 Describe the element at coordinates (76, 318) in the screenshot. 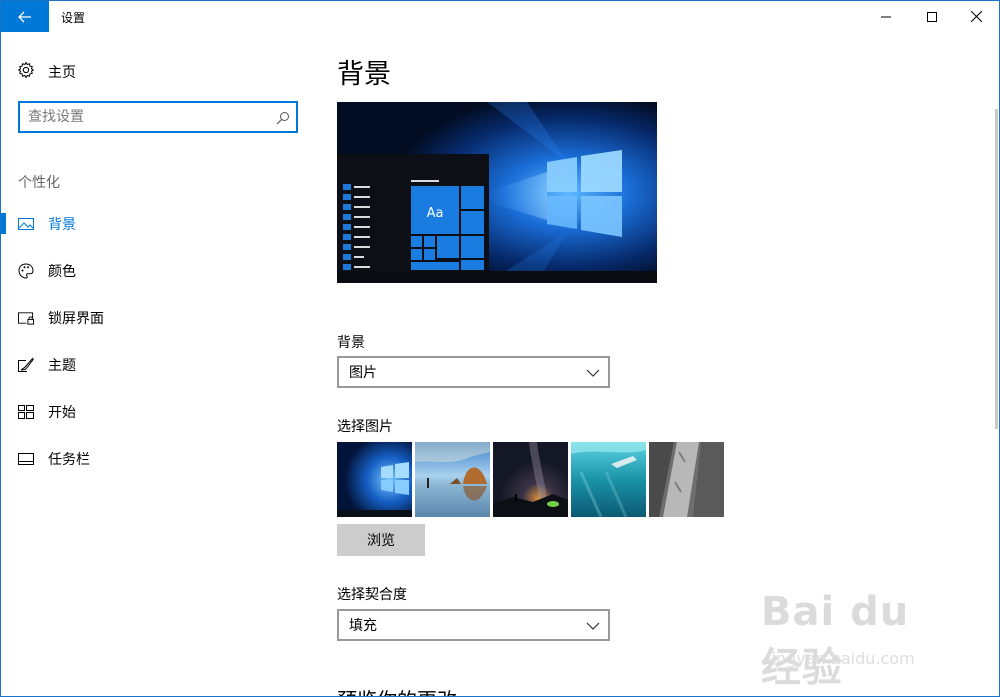

I see `sidebar-item-label: 锁屏界面` at that location.